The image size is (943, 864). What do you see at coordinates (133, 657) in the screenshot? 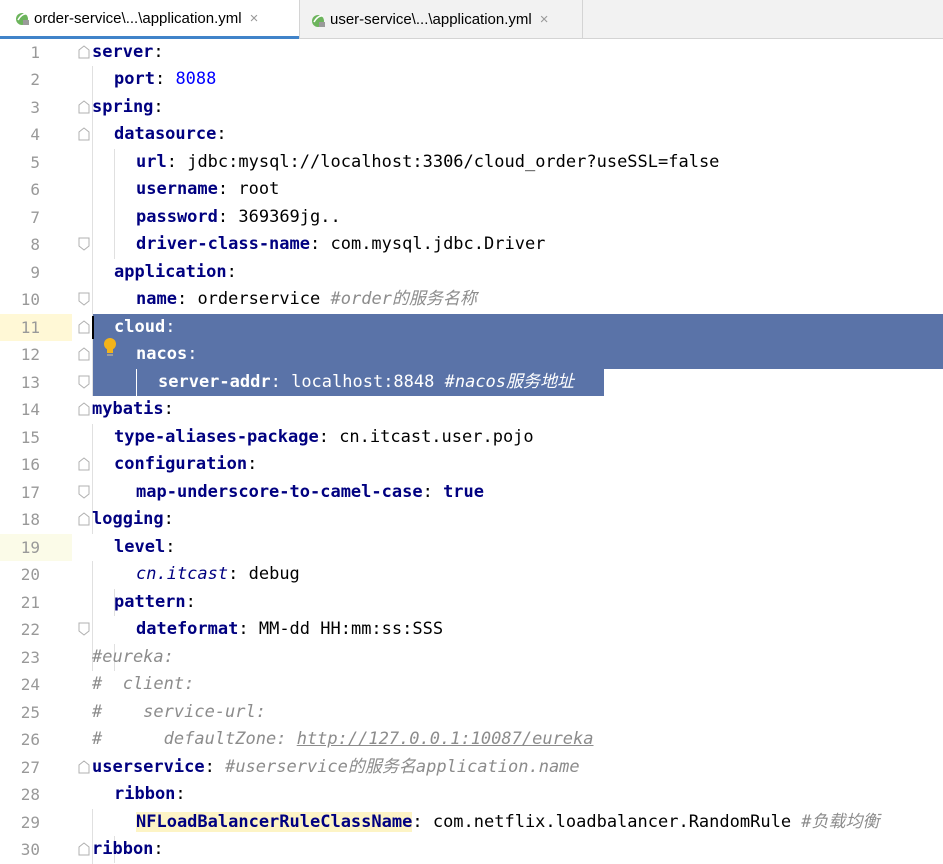
I see `code-line: #eureka:` at bounding box center [133, 657].